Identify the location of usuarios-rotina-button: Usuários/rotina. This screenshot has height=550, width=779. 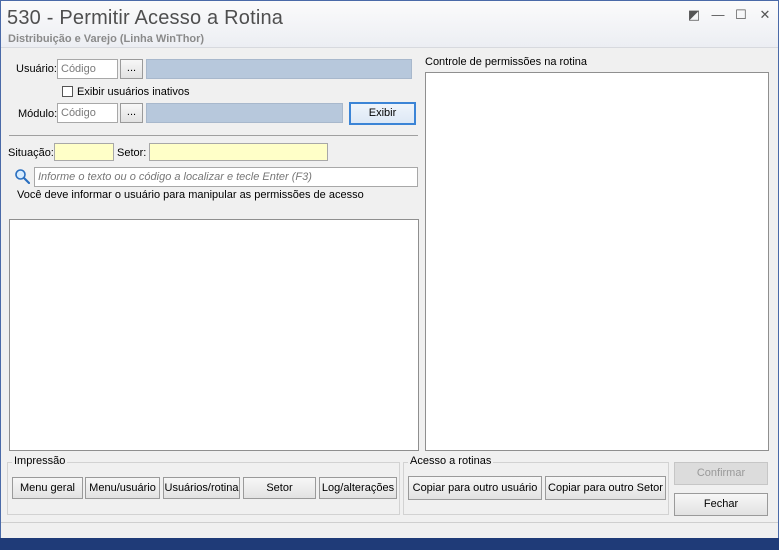
(201, 488).